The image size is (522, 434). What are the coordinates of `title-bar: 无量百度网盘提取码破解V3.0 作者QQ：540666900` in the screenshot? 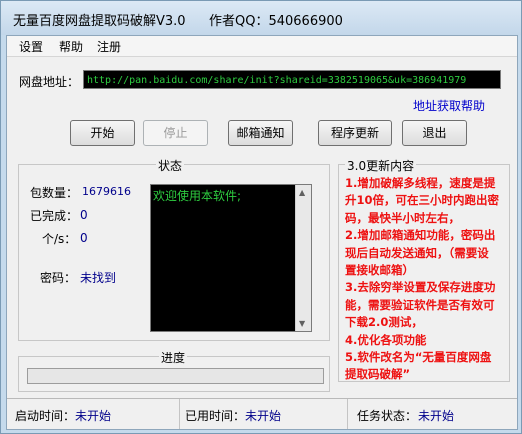 It's located at (261, 18).